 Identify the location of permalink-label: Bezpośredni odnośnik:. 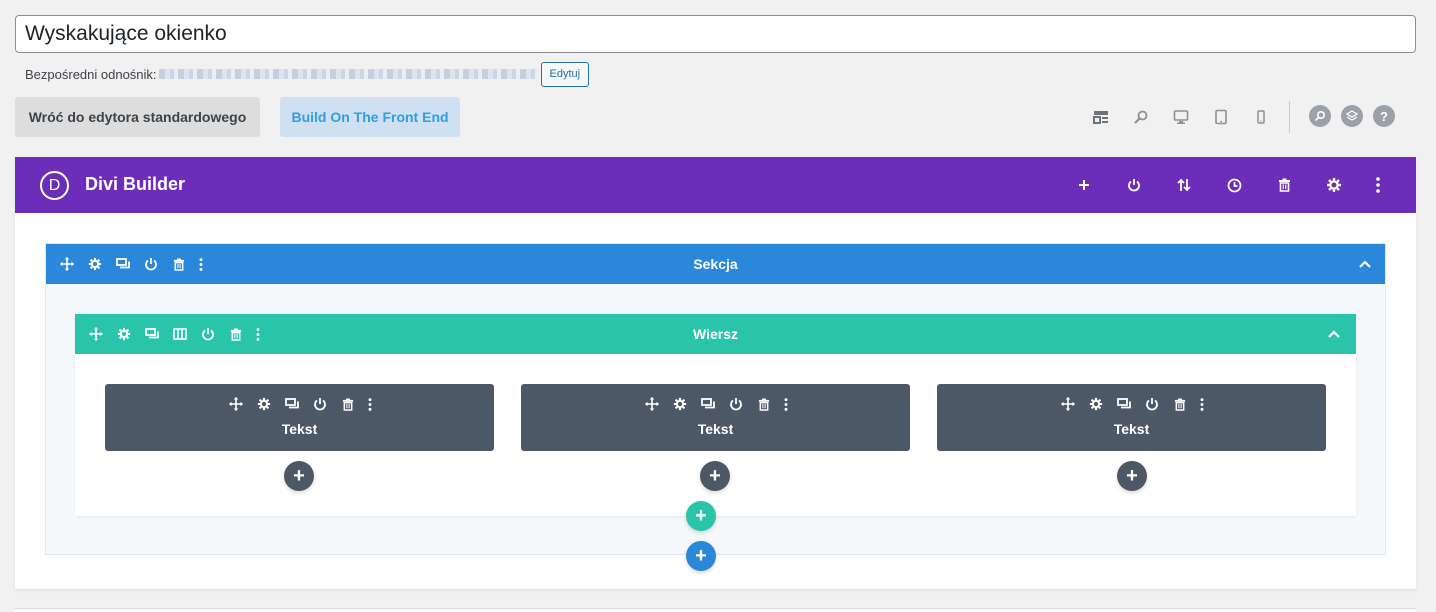
(91, 74).